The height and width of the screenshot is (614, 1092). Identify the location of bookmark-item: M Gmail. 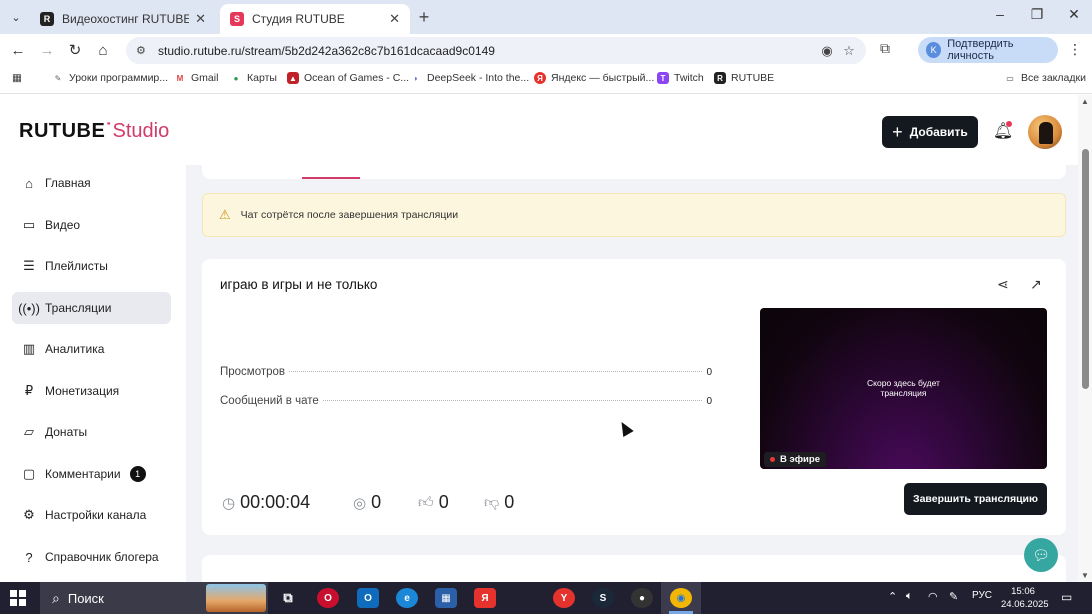
(196, 78).